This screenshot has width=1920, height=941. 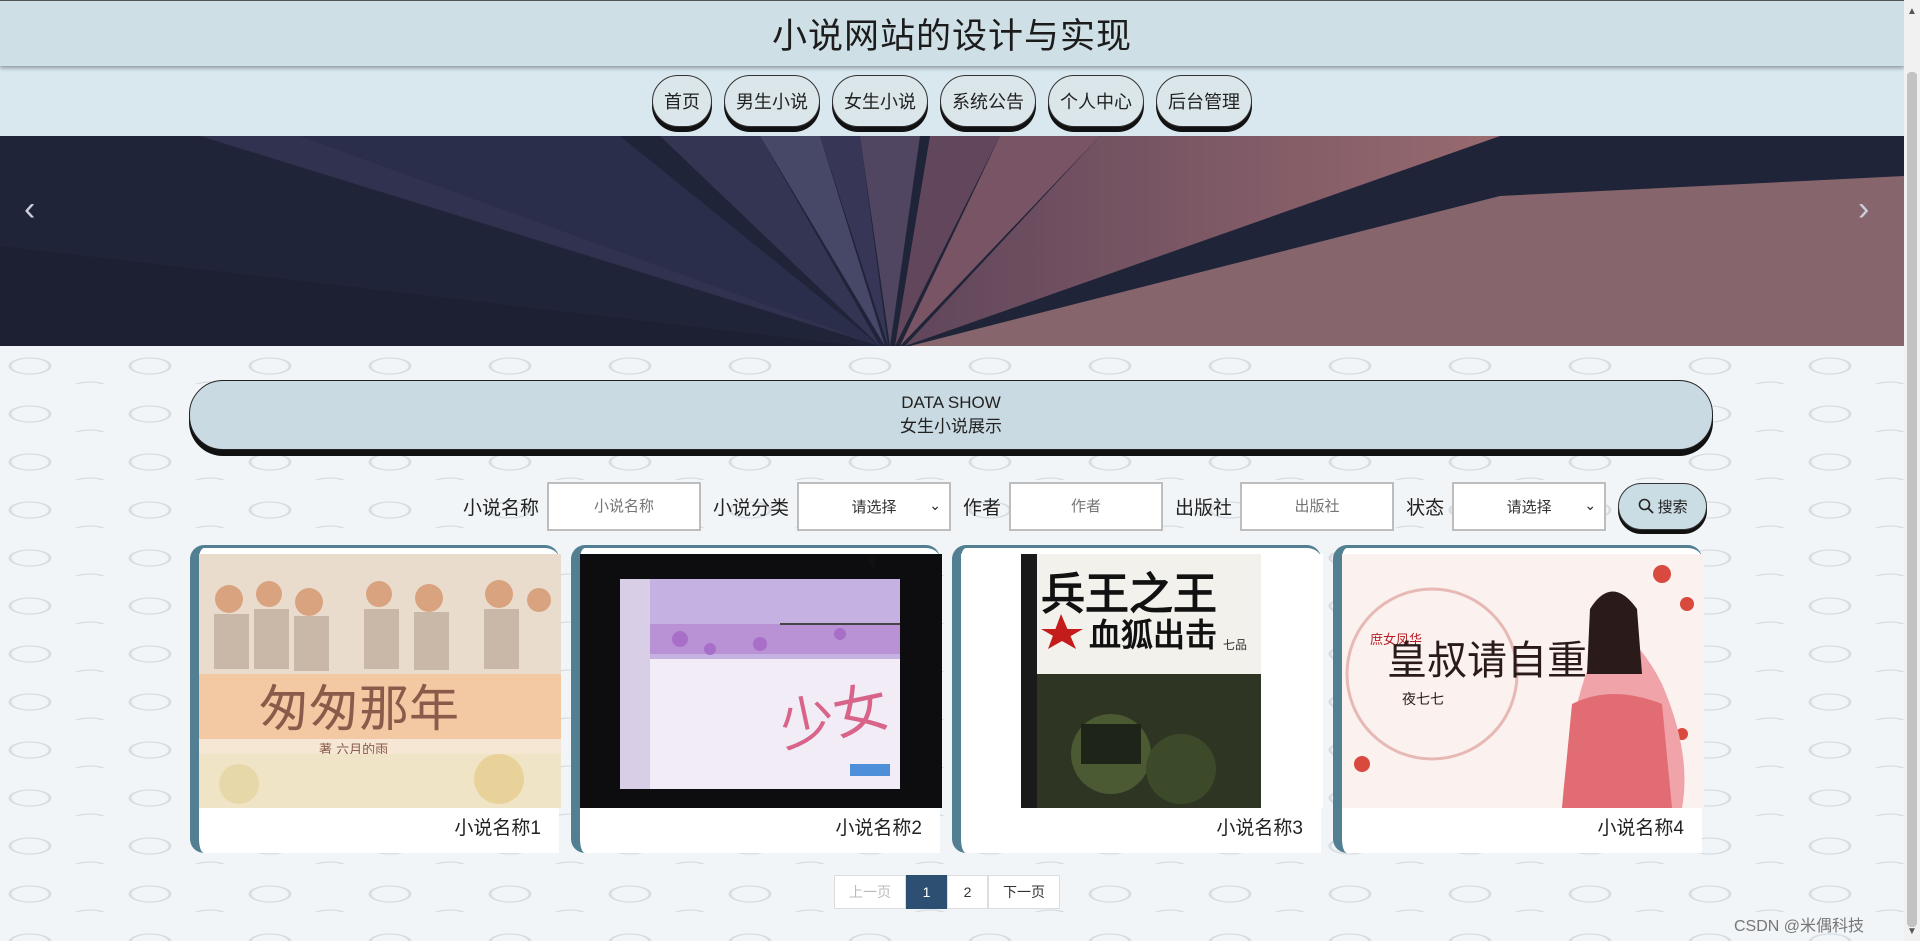 I want to click on banner-prev-button: ‹, so click(x=29, y=209).